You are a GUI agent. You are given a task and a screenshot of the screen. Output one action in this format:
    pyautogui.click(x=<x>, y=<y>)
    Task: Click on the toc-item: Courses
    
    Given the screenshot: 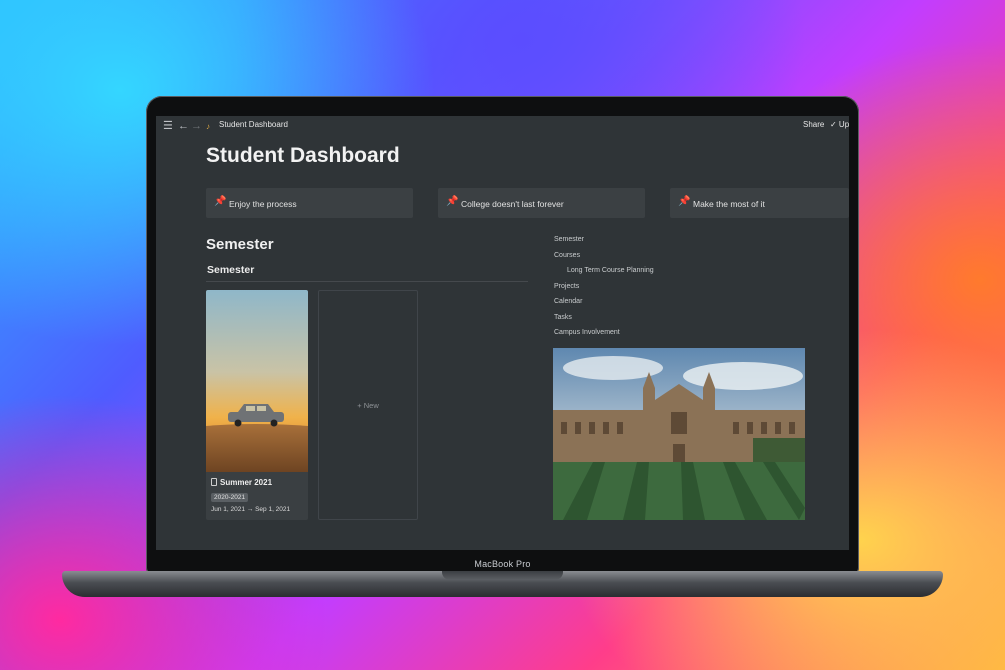 What is the action you would take?
    pyautogui.click(x=567, y=255)
    